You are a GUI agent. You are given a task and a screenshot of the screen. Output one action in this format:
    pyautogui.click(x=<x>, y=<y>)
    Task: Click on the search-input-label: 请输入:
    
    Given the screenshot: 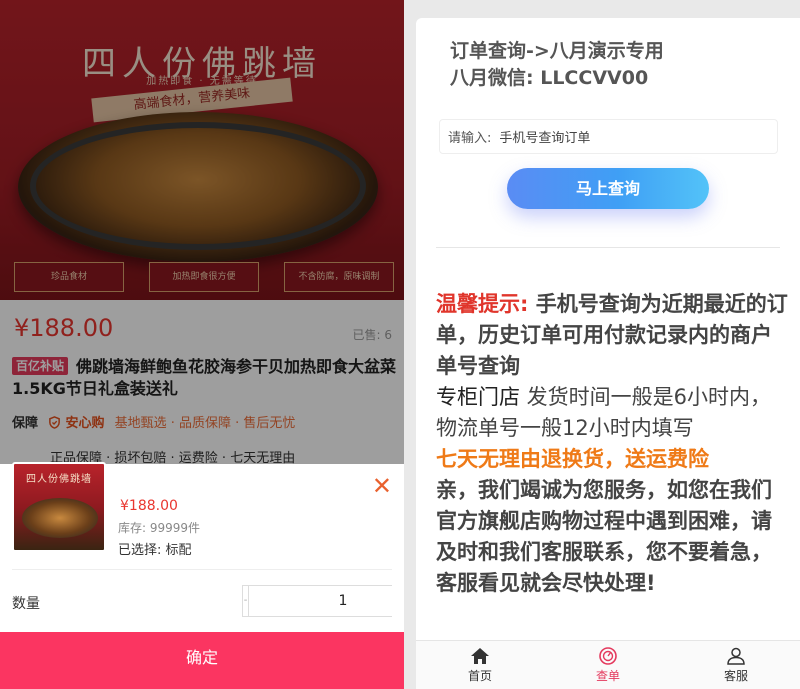 What is the action you would take?
    pyautogui.click(x=470, y=138)
    